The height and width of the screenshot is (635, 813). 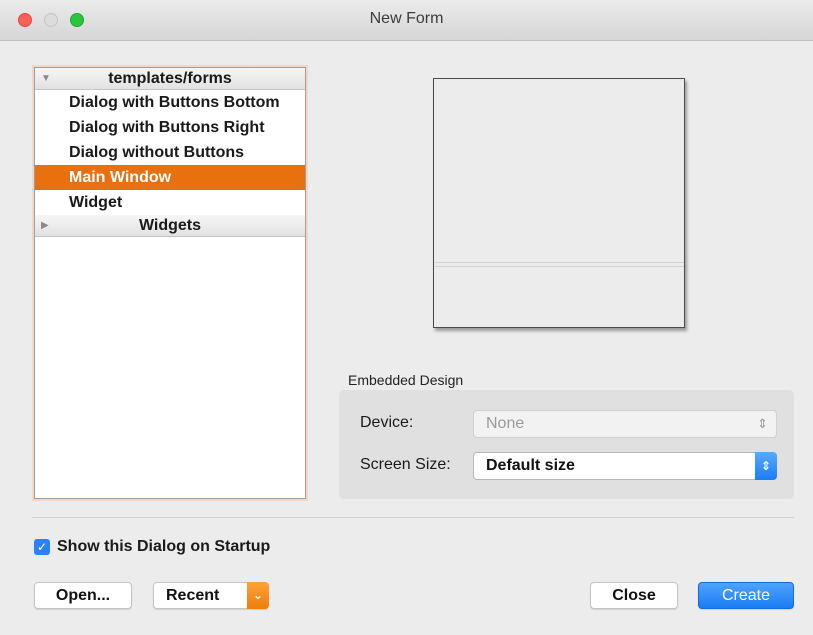 I want to click on embedded-design-label: Embedded Design, so click(x=406, y=380).